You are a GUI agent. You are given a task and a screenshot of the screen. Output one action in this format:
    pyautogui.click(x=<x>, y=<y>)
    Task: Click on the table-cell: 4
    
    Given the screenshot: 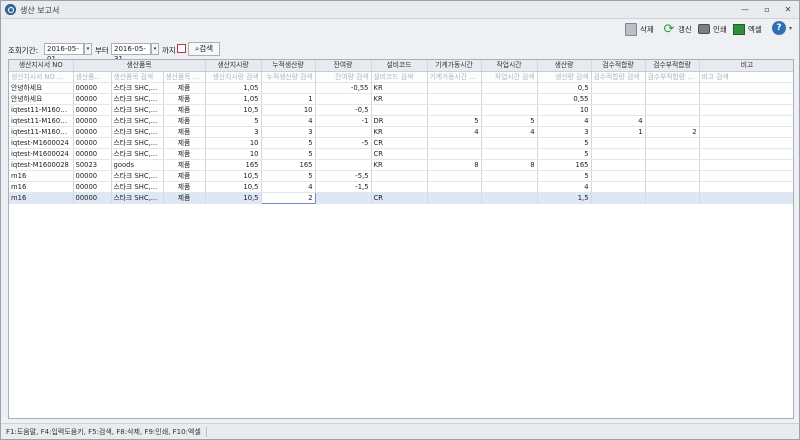 What is the action you would take?
    pyautogui.click(x=618, y=121)
    